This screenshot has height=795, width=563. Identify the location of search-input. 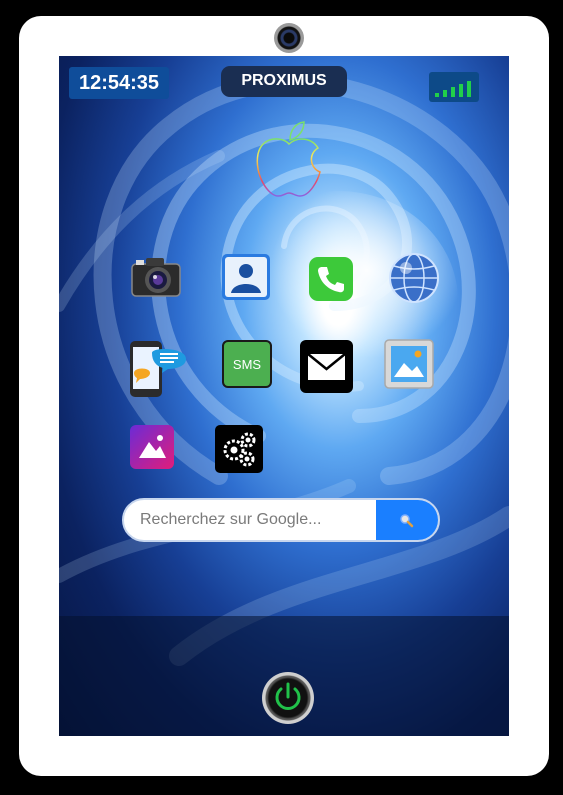
(251, 520).